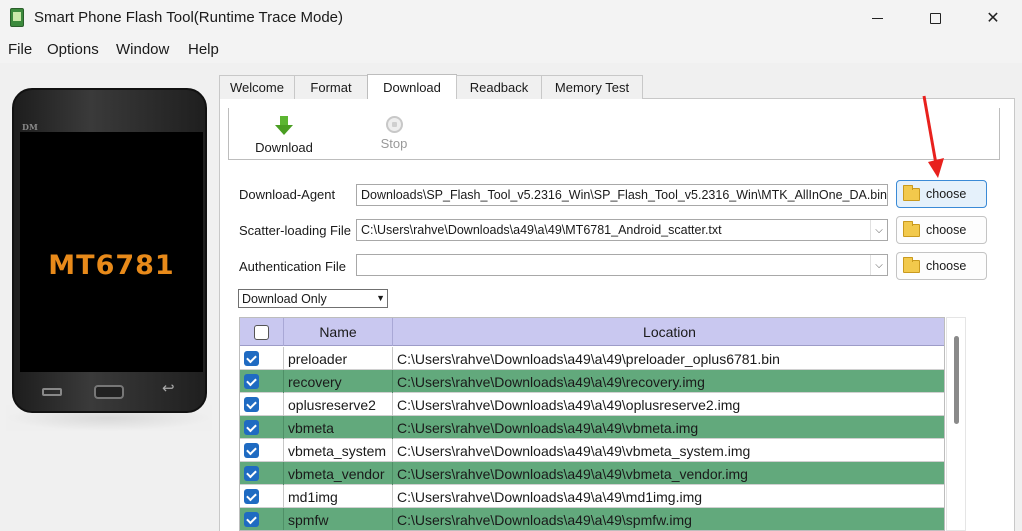 This screenshot has width=1022, height=531. Describe the element at coordinates (338, 496) in the screenshot. I see `partition-name: md1img` at that location.